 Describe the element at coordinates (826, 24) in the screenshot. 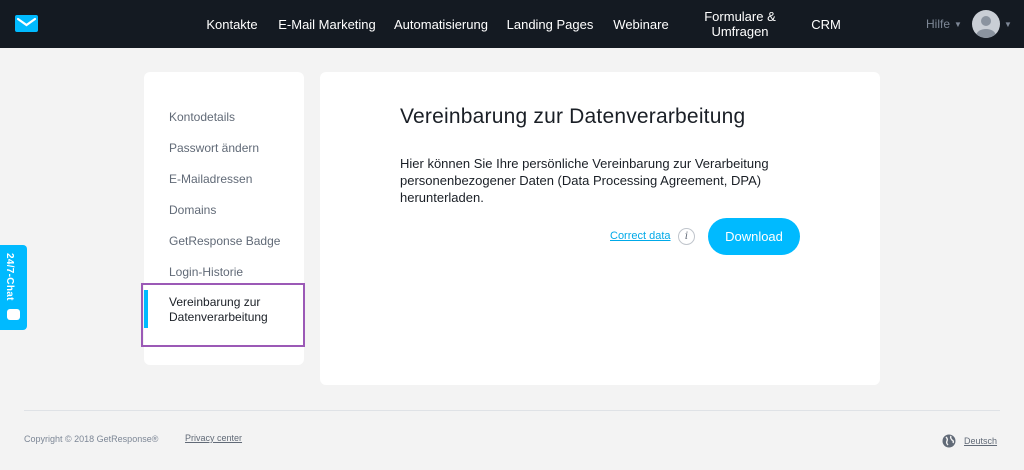

I see `nav-crm: CRM` at that location.